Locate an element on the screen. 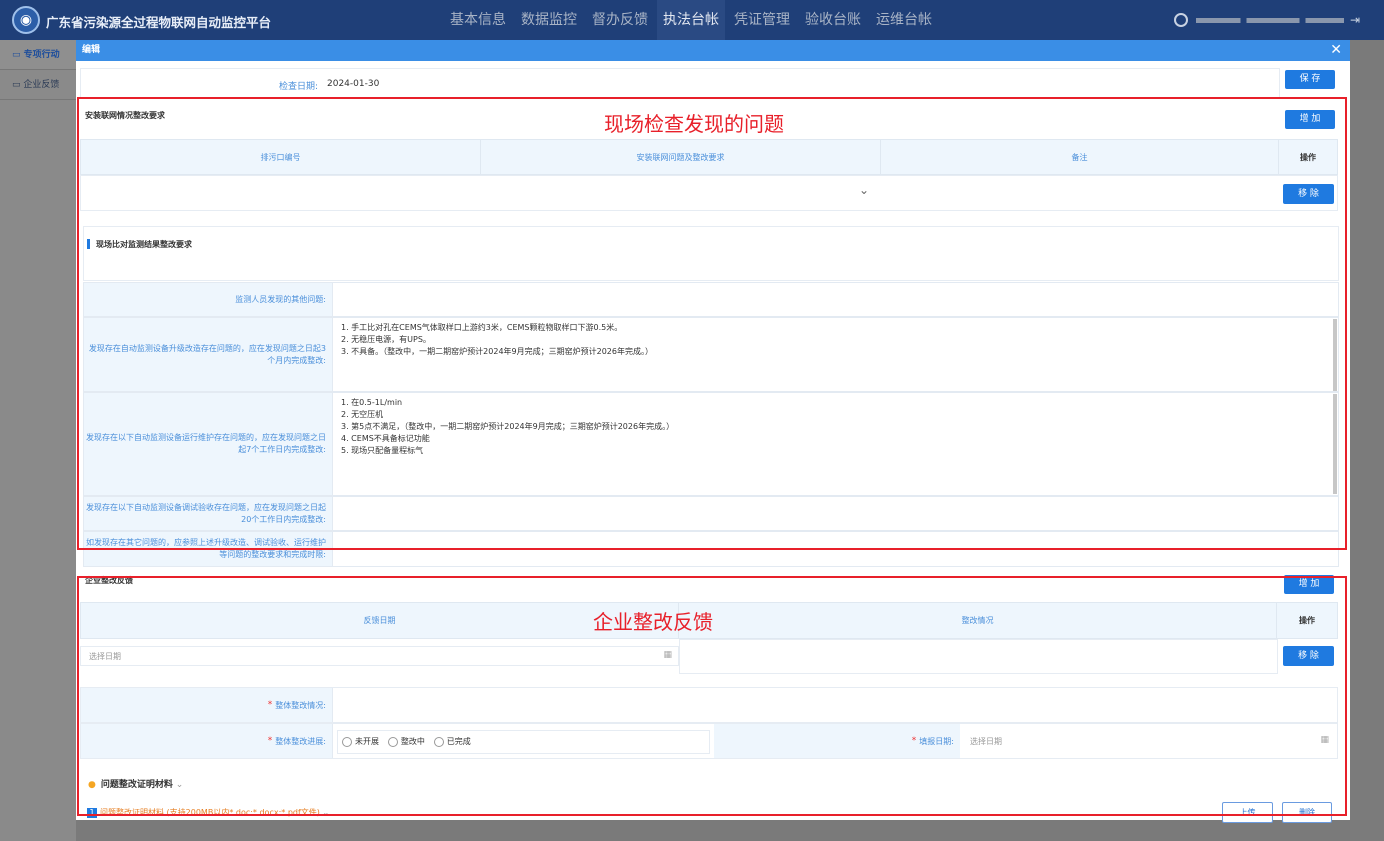 Image resolution: width=1384 pixels, height=841 pixels. inspection-date-row: 检查日期: 2024-01-30 is located at coordinates (680, 83).